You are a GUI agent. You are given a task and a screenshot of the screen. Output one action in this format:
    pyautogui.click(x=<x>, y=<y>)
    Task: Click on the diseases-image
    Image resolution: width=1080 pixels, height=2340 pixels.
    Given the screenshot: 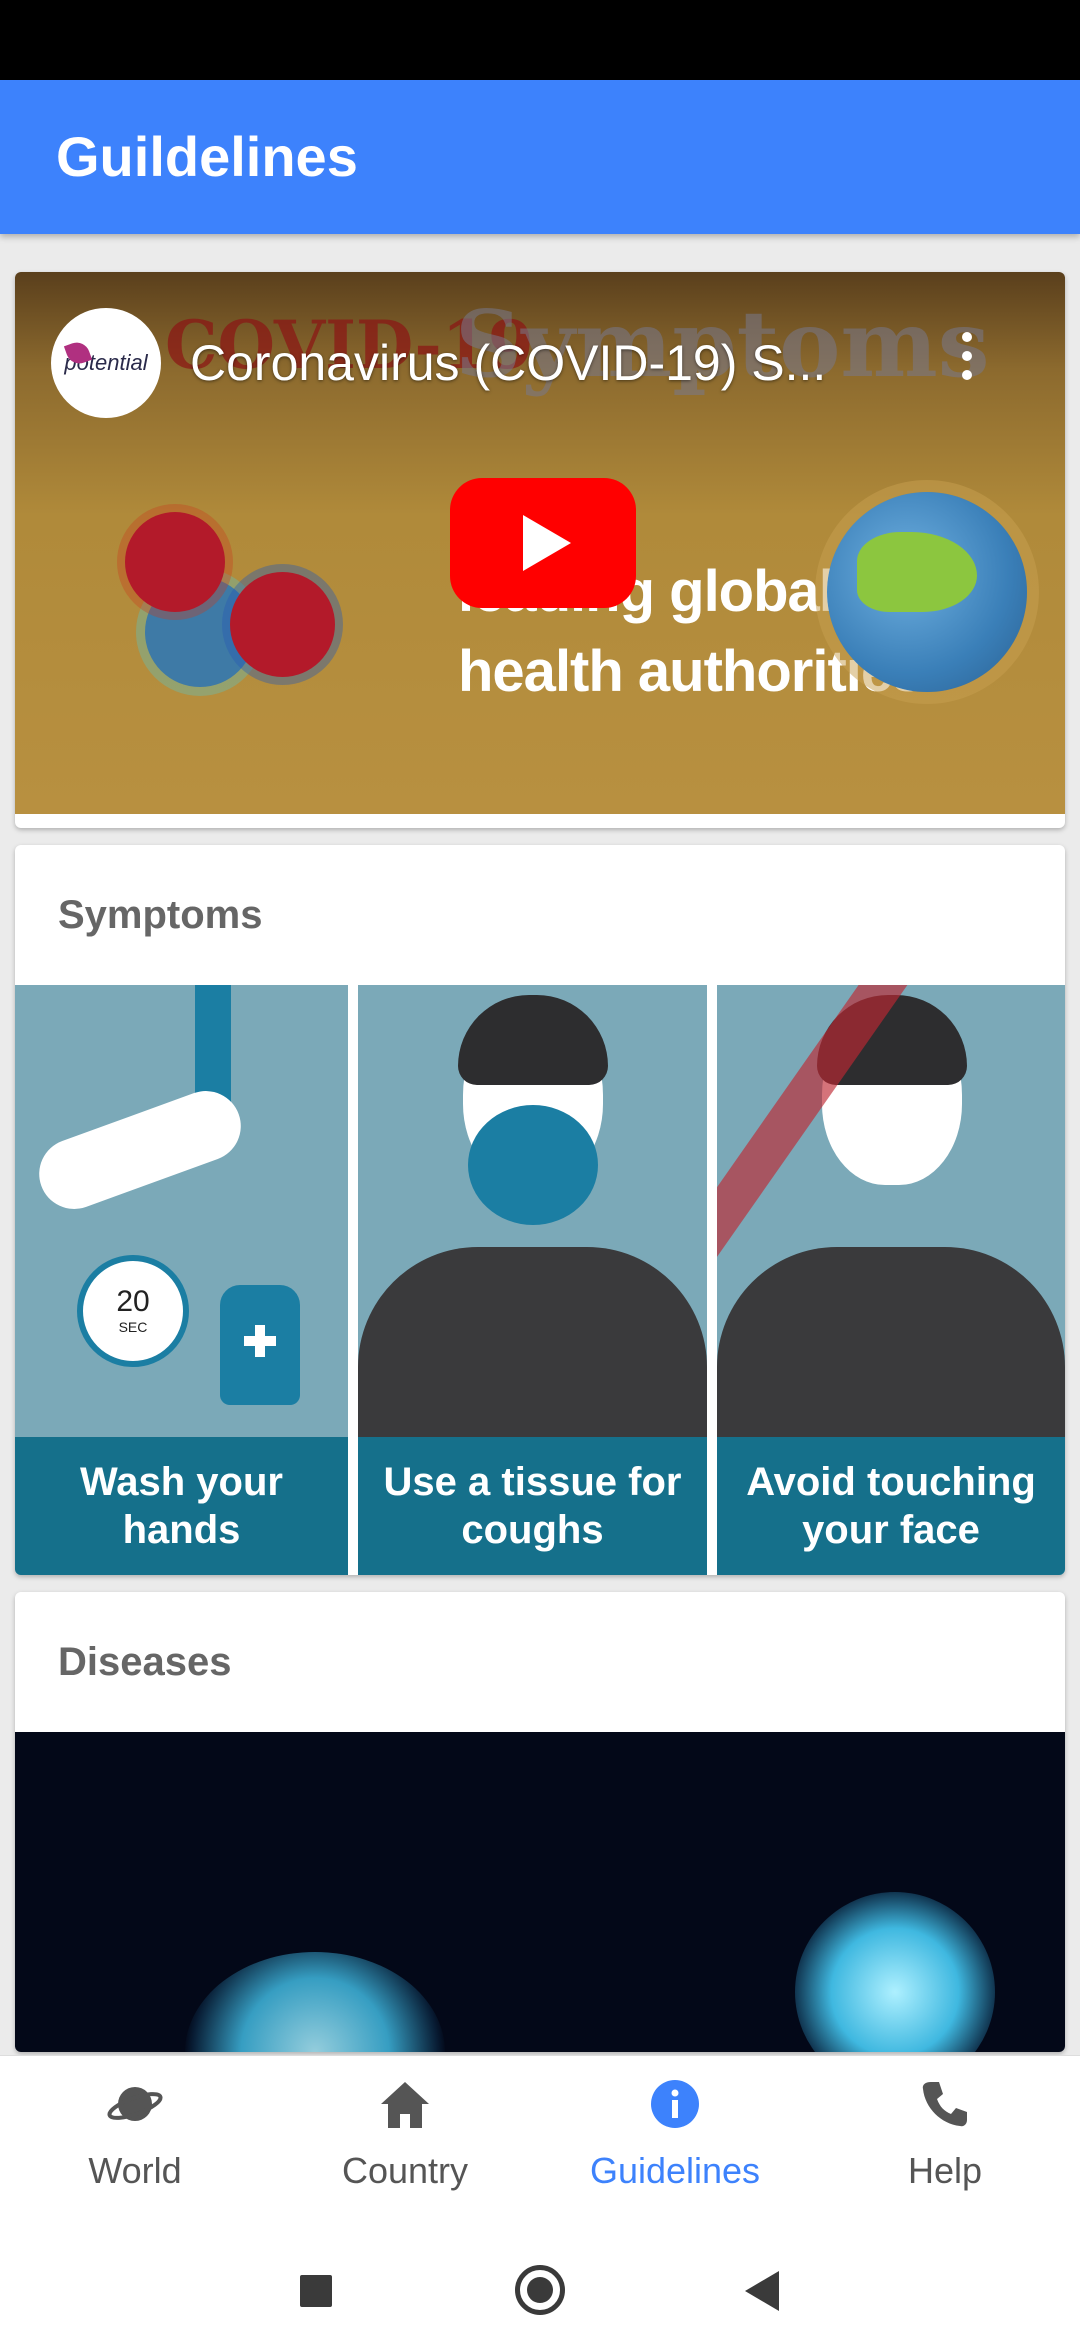 What is the action you would take?
    pyautogui.click(x=540, y=1892)
    